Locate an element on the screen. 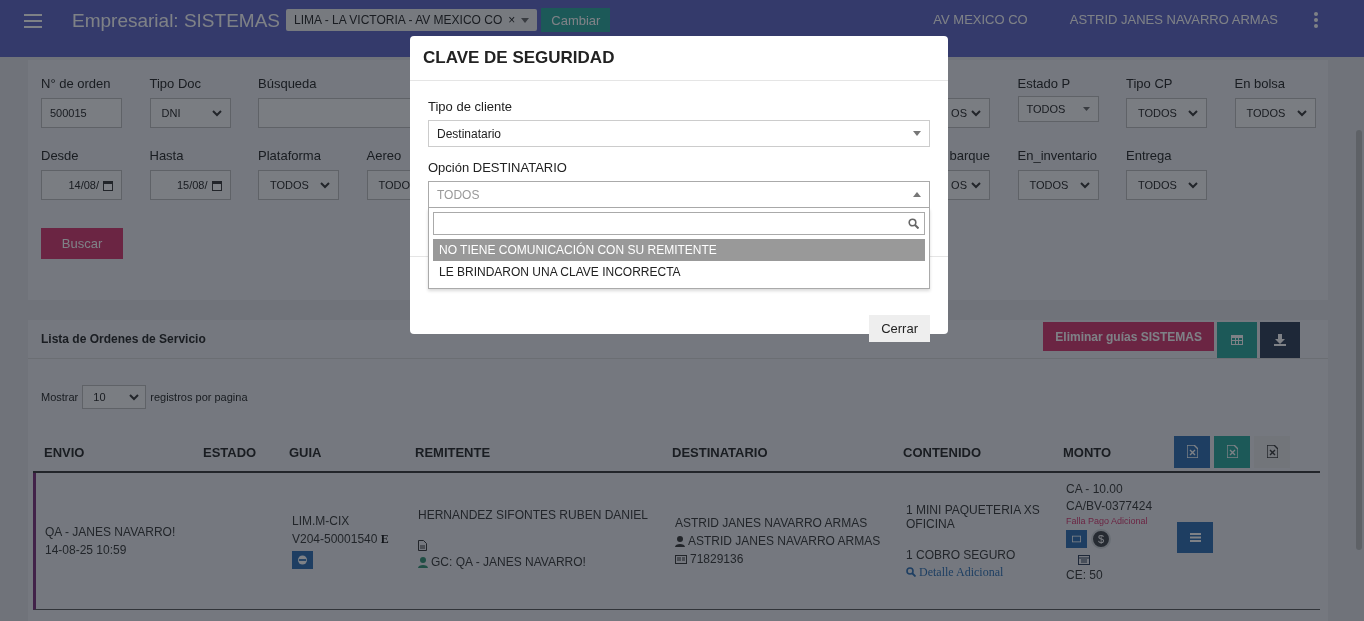  column-header: ENVIO is located at coordinates (64, 452).